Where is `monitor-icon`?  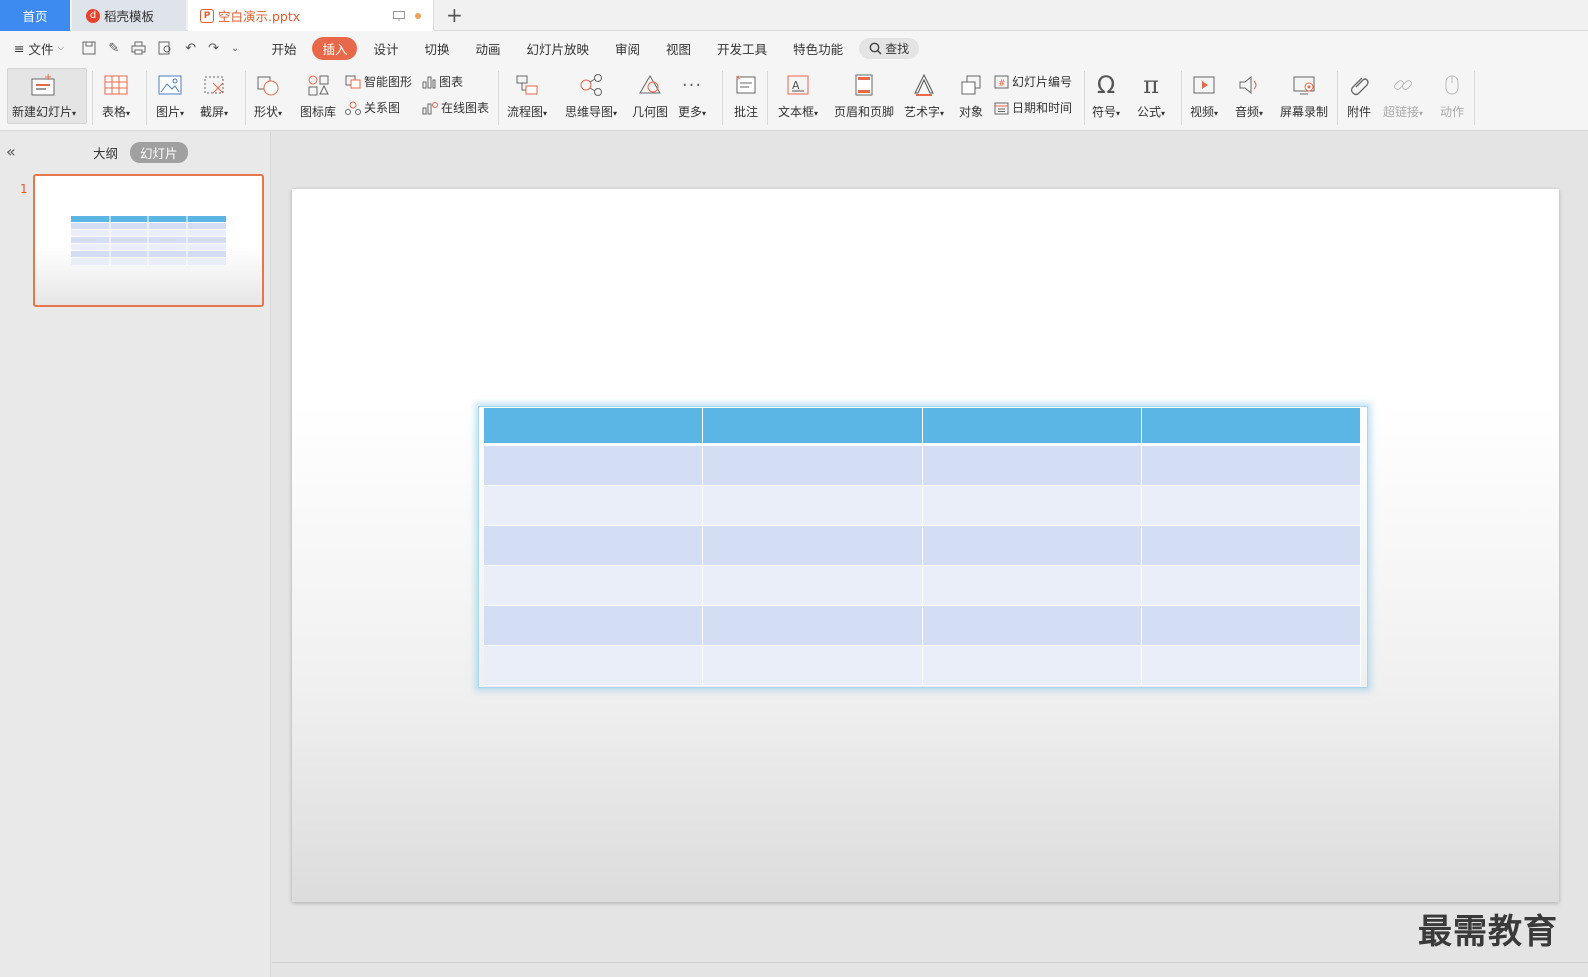 monitor-icon is located at coordinates (399, 15).